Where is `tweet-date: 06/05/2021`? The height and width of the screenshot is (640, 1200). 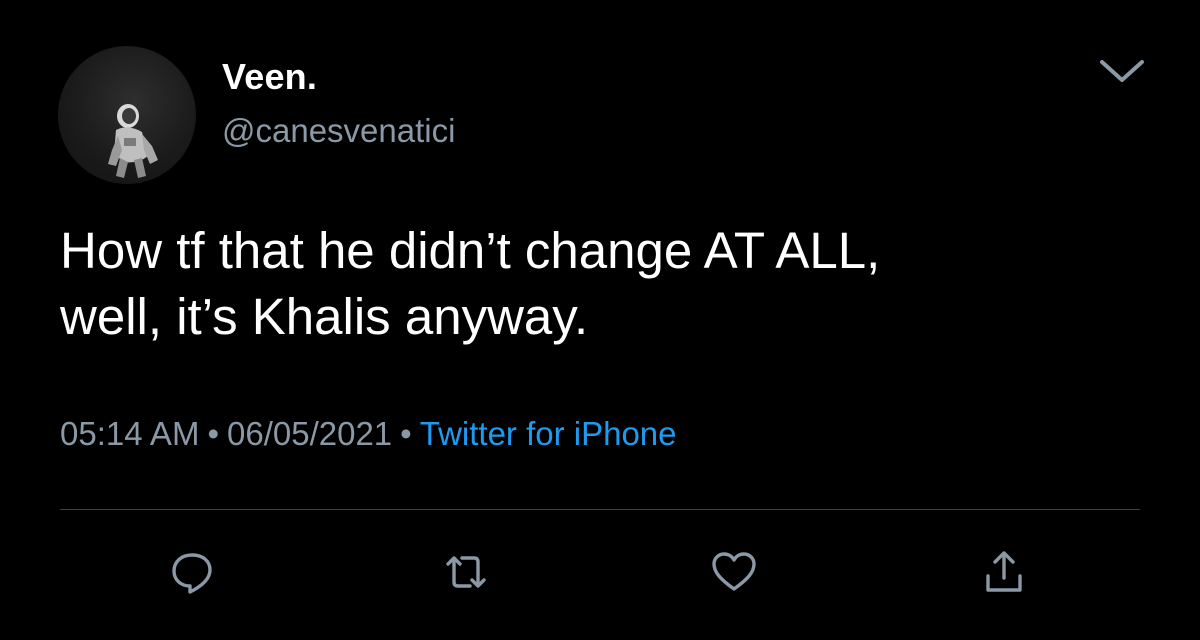
tweet-date: 06/05/2021 is located at coordinates (309, 433).